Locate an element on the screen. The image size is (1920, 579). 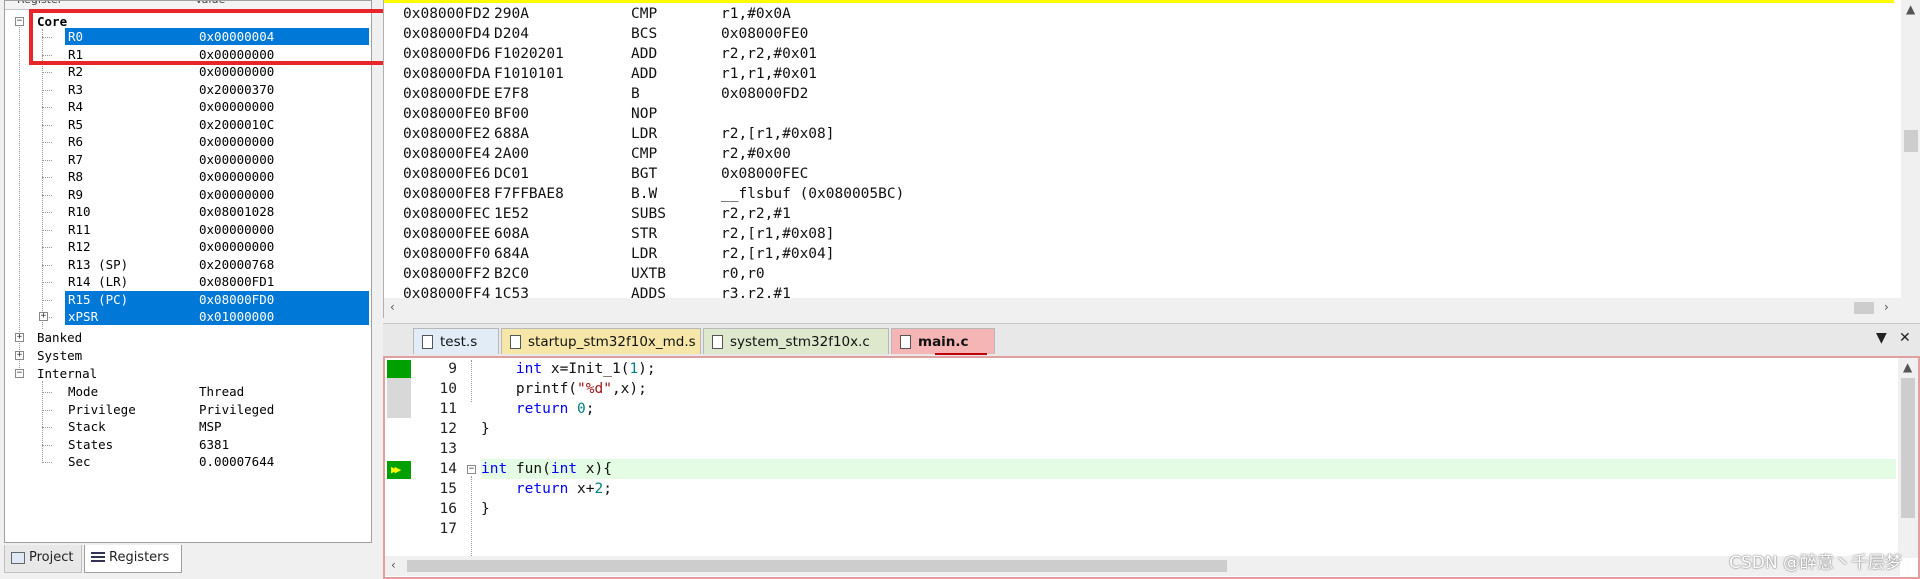
disasm-code: F7FFBAE8 is located at coordinates (529, 194).